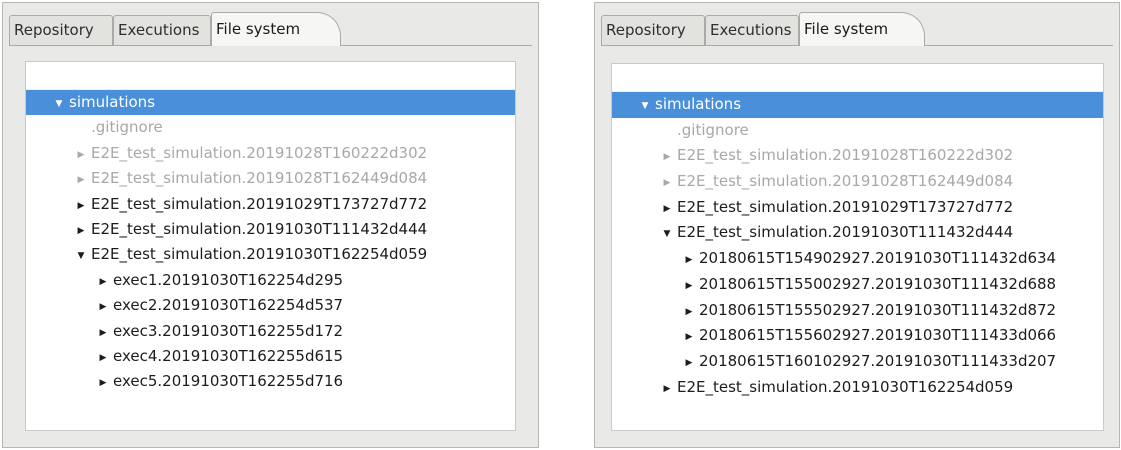 The height and width of the screenshot is (450, 1121). I want to click on tree-row: ▶ exec5.20191030T162255d716, so click(270, 381).